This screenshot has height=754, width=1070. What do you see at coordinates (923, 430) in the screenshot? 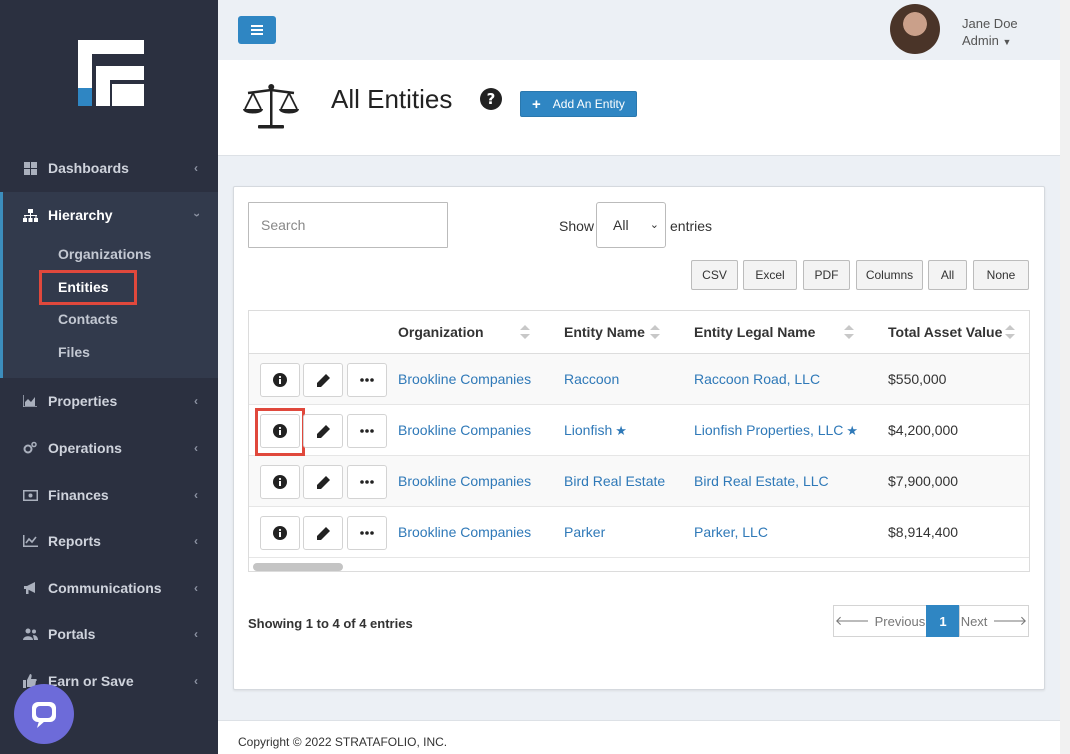
I see `total-asset-value: $4,200,000` at bounding box center [923, 430].